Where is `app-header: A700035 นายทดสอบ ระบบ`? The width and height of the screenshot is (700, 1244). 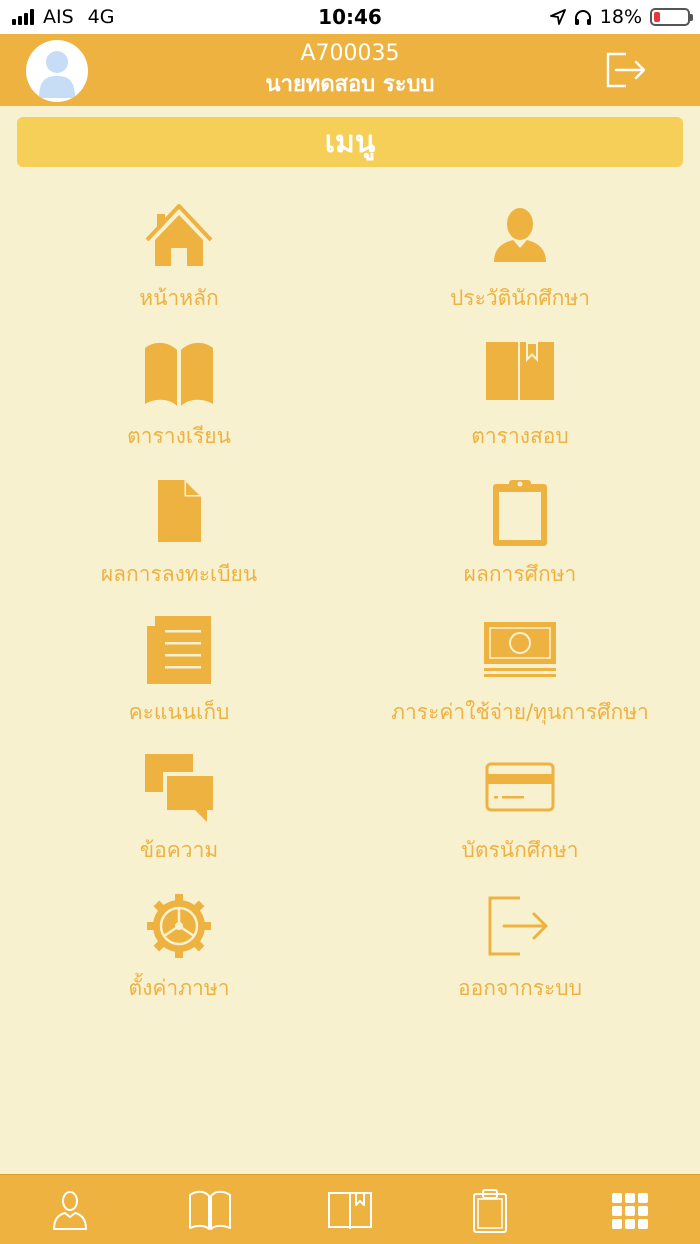 app-header: A700035 นายทดสอบ ระบบ is located at coordinates (350, 70).